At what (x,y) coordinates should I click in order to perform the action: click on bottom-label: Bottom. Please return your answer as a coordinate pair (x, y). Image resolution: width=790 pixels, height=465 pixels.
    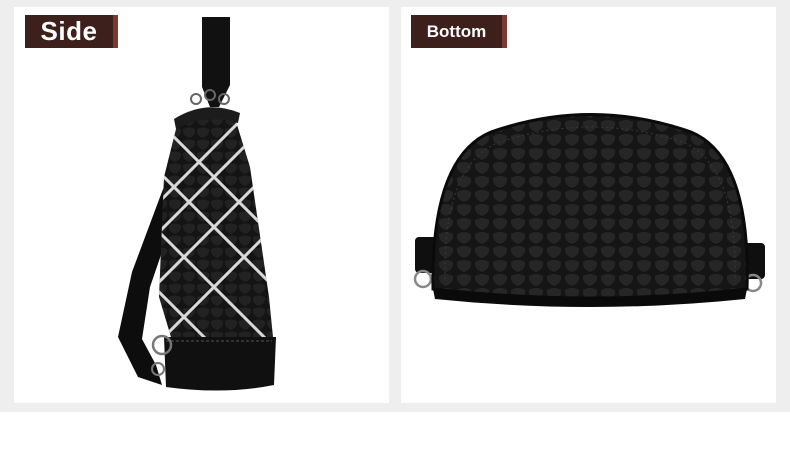
    Looking at the image, I should click on (459, 31).